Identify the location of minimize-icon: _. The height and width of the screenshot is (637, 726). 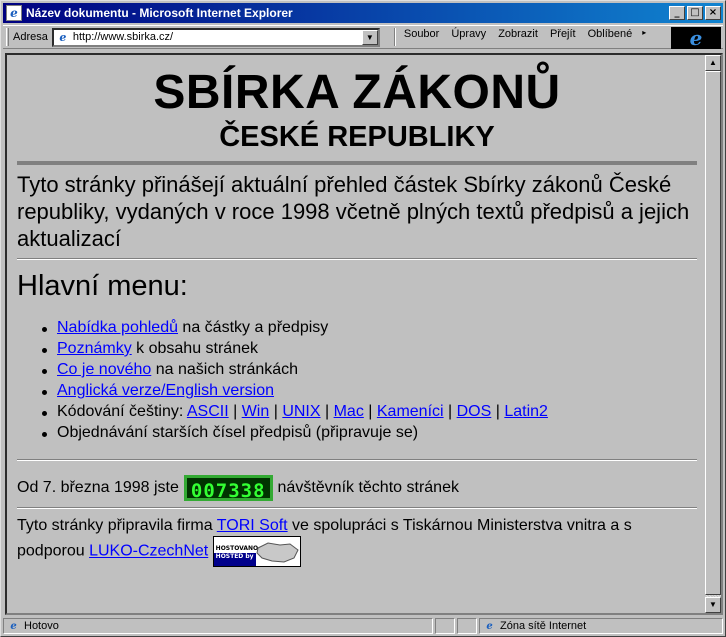
(677, 13).